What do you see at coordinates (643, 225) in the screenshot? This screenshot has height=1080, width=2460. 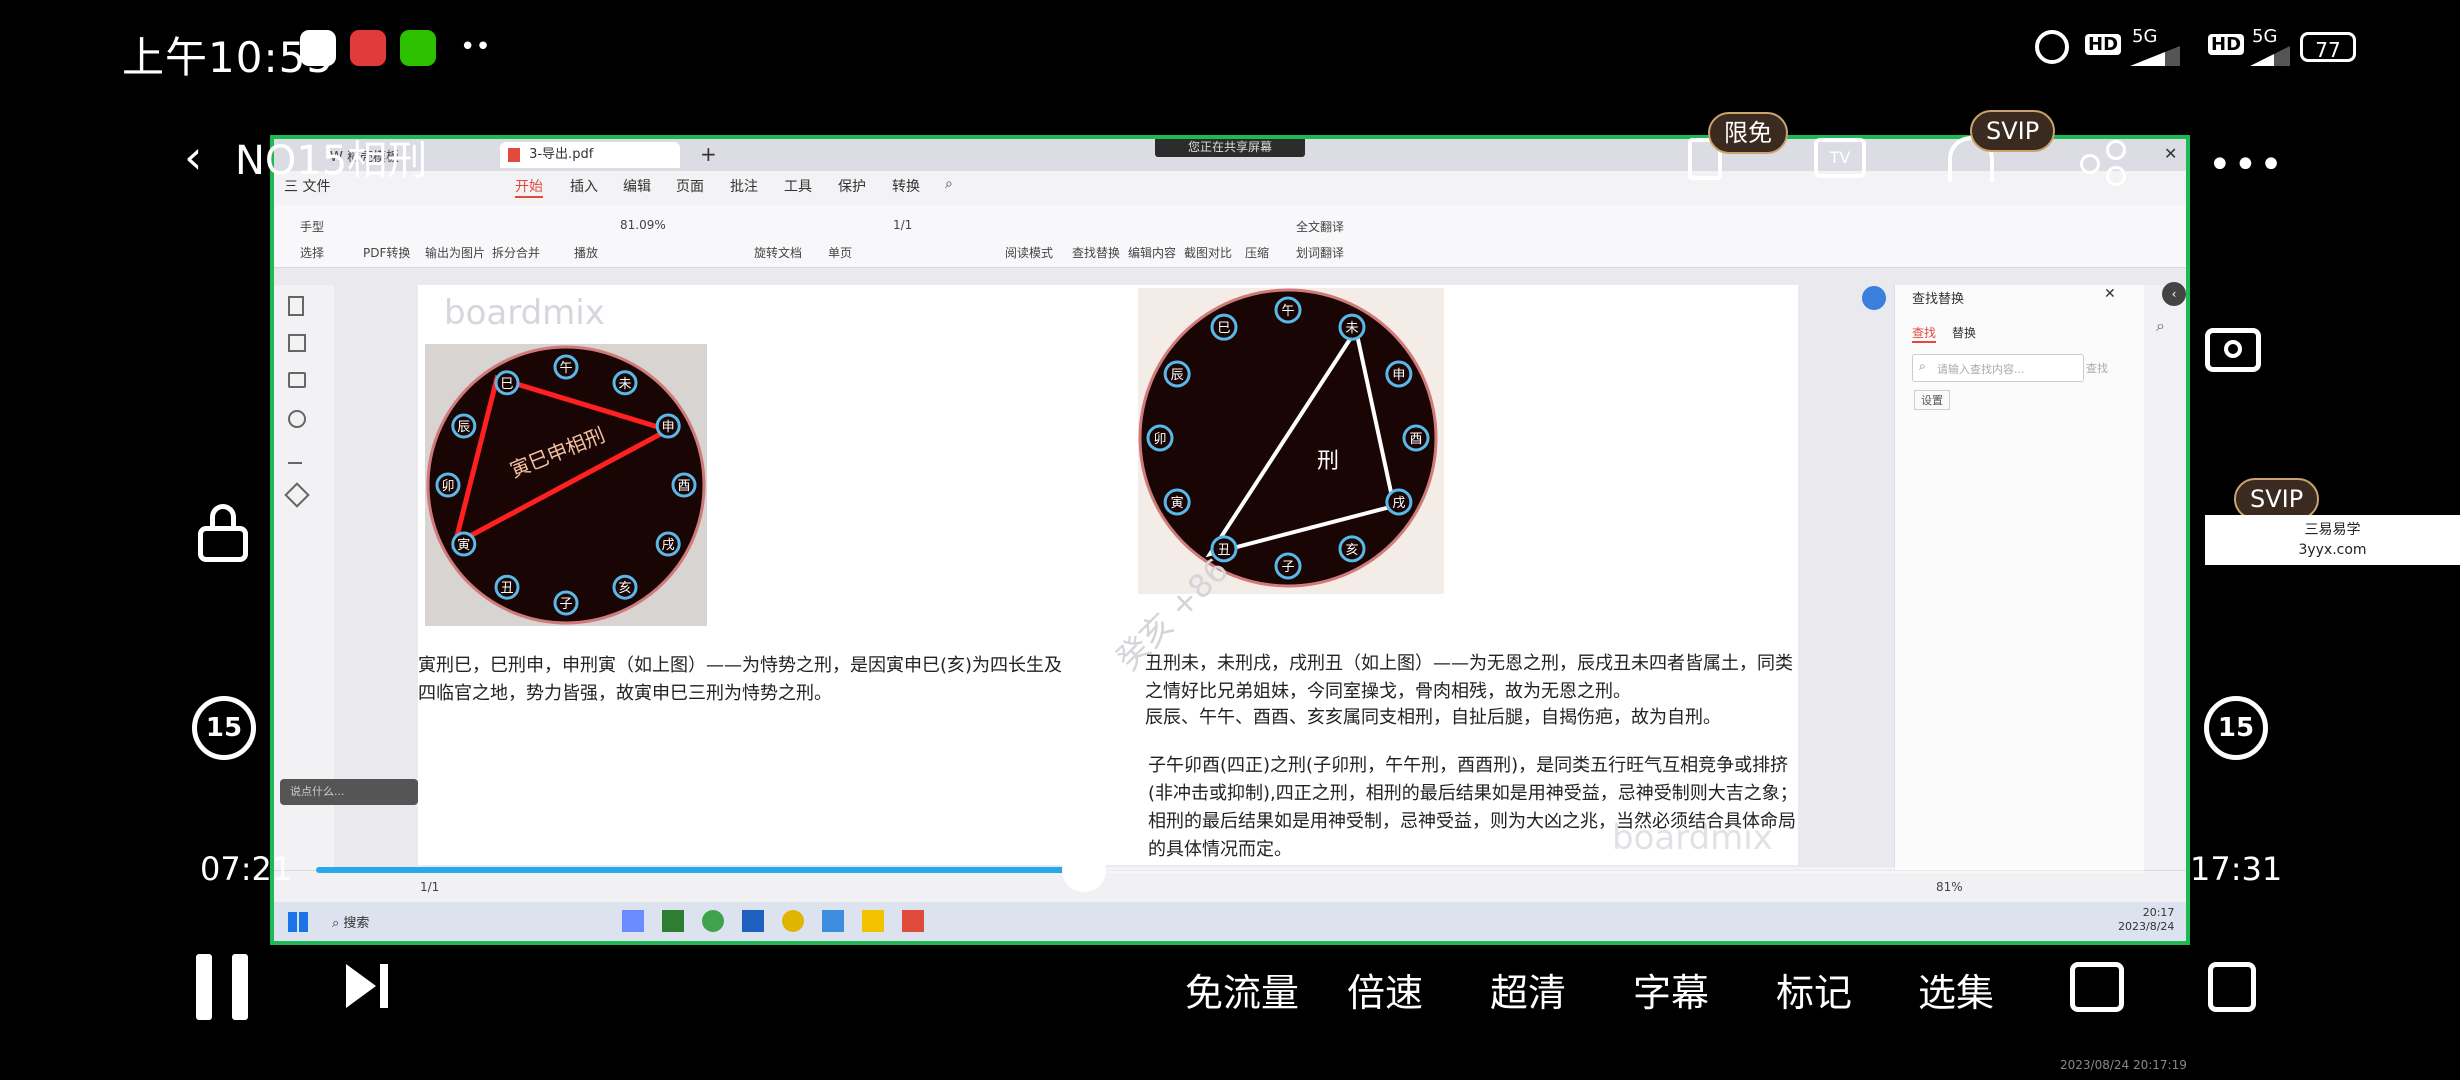 I see `tool-zoom: 81.09%` at bounding box center [643, 225].